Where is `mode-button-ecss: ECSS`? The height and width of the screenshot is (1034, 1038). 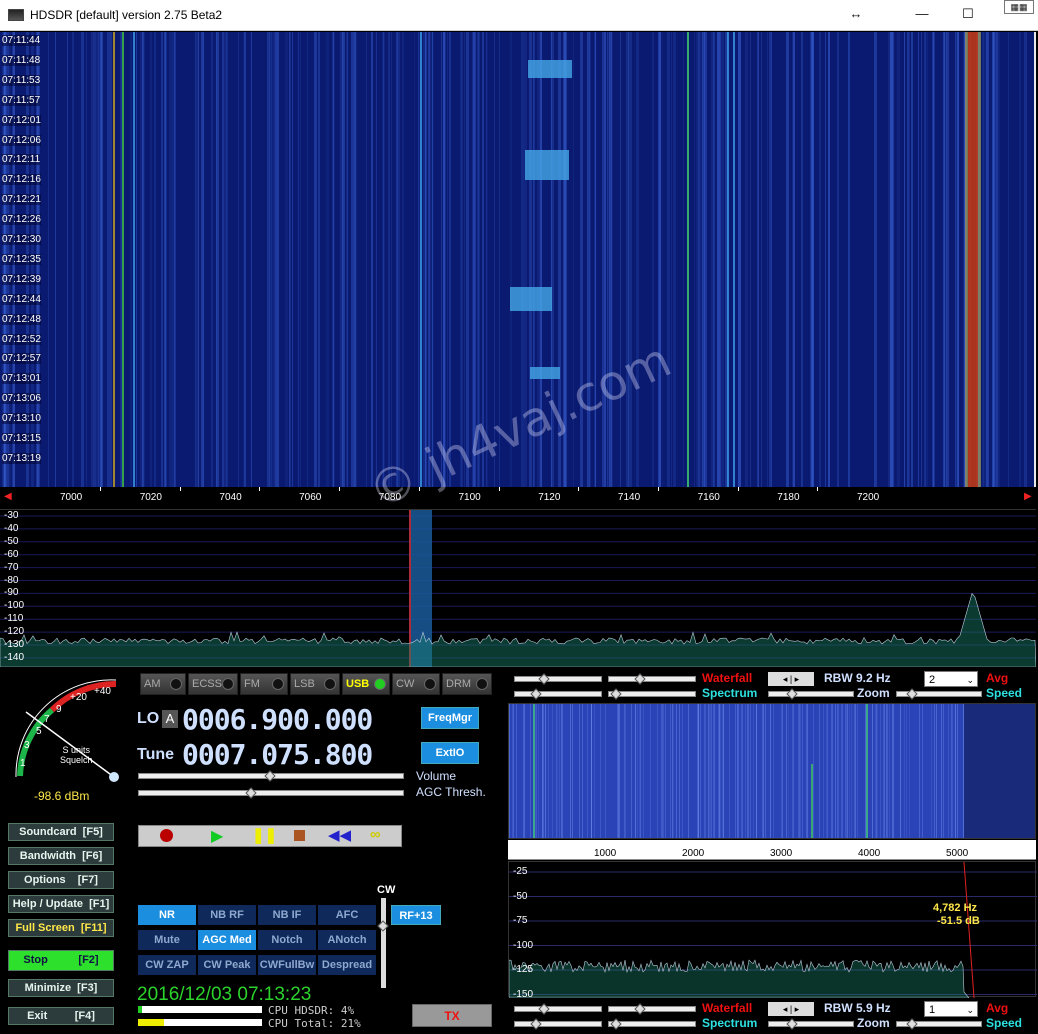 mode-button-ecss: ECSS is located at coordinates (213, 684).